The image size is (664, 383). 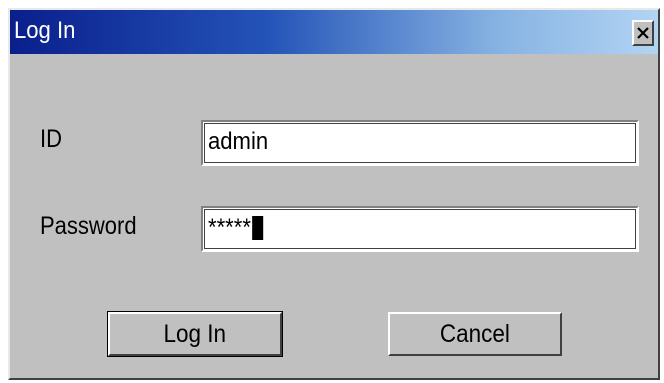 What do you see at coordinates (88, 226) in the screenshot?
I see `password-label: Password` at bounding box center [88, 226].